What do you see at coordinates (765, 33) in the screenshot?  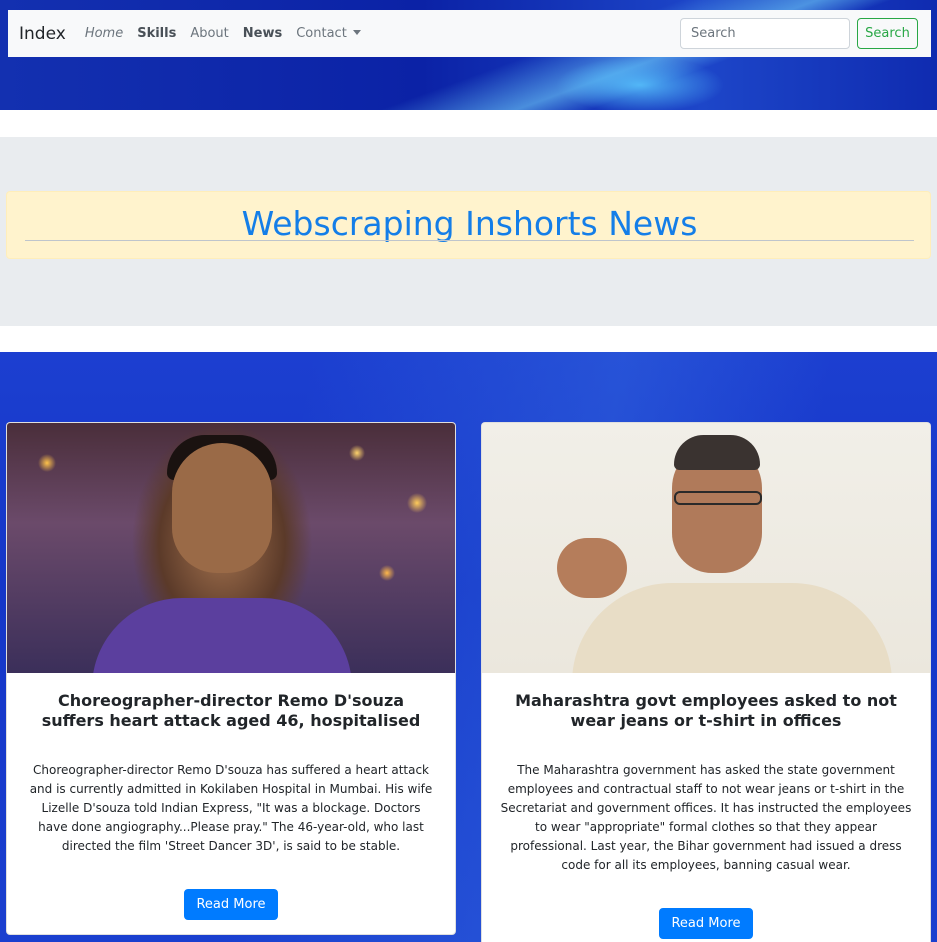 I see `search-input` at bounding box center [765, 33].